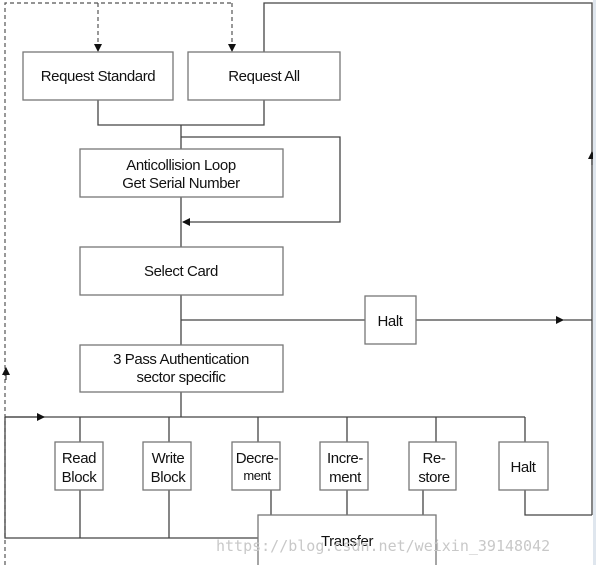  Describe the element at coordinates (131, 478) in the screenshot. I see `read-write-return-line` at that location.